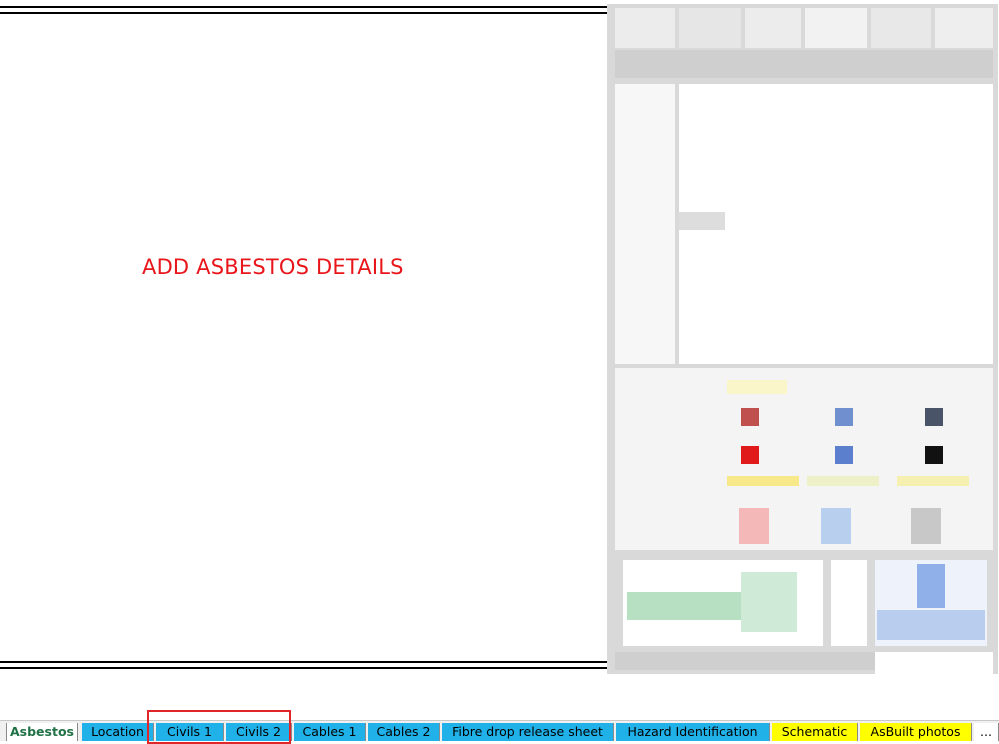  I want to click on tab-location: Location, so click(118, 732).